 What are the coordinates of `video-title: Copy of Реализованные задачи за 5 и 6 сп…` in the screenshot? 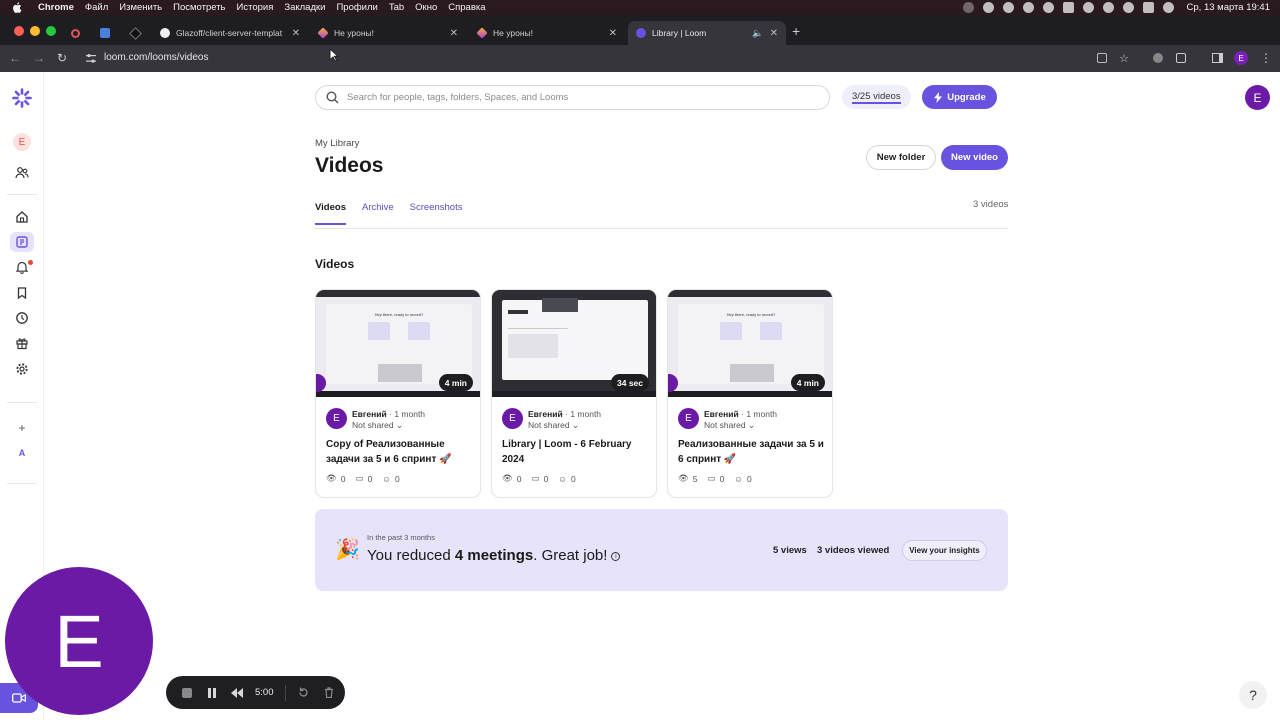 It's located at (401, 452).